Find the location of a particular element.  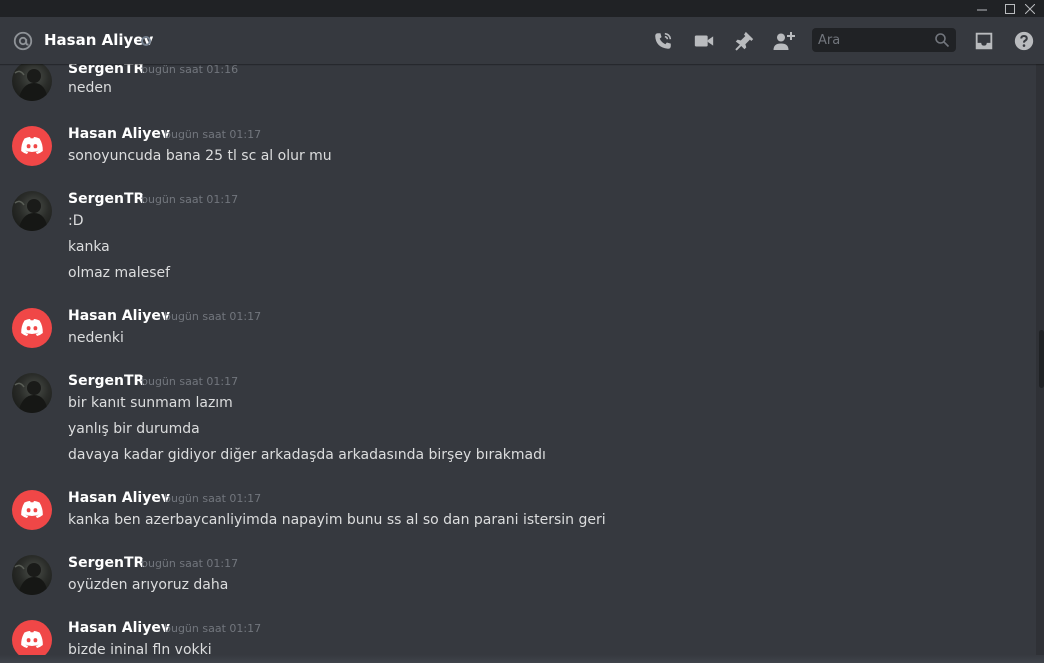

help-icon is located at coordinates (1024, 41).